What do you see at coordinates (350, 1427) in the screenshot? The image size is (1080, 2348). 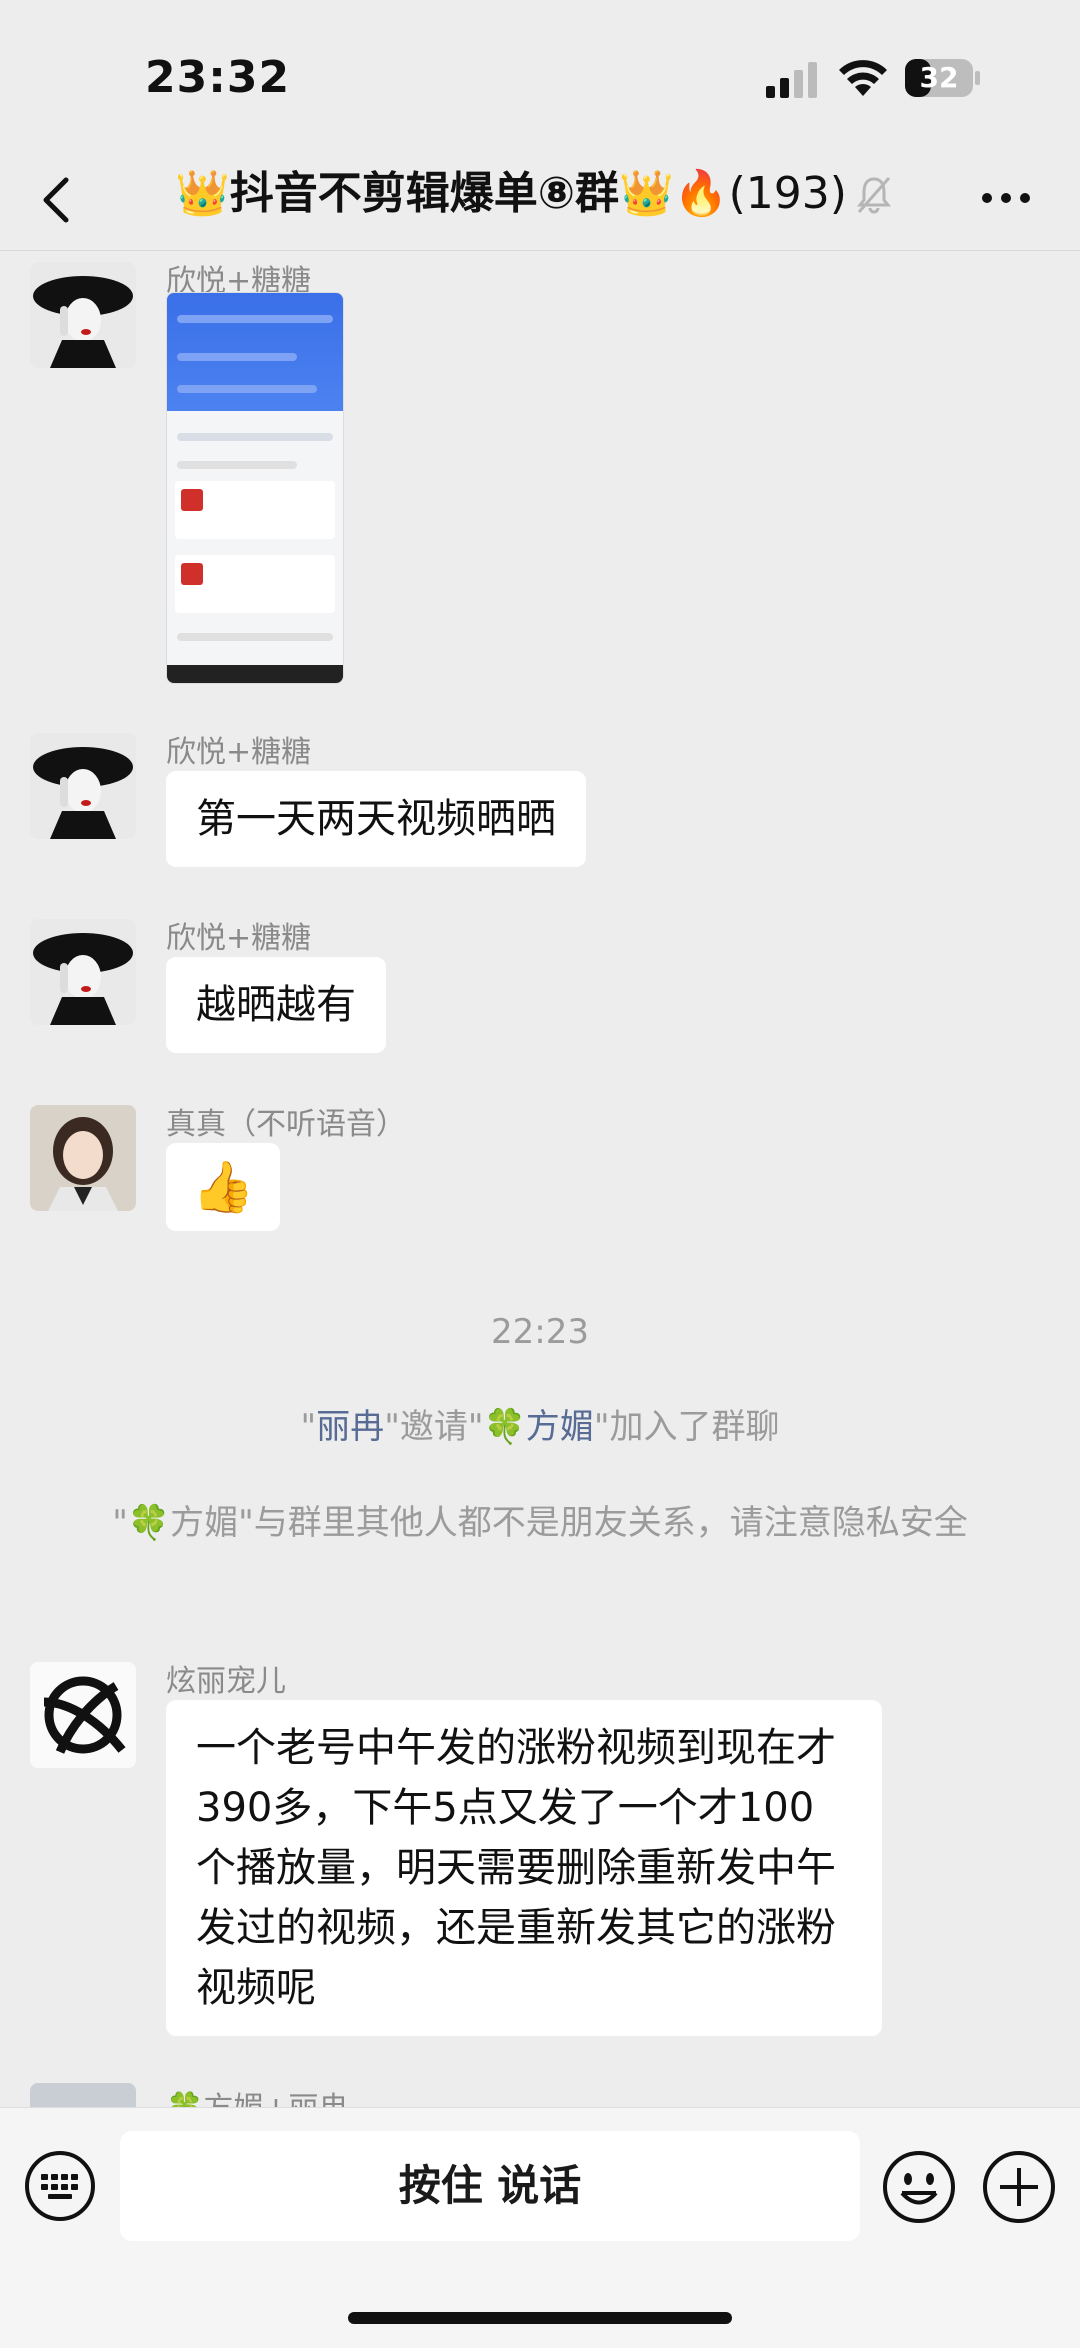 I see `inviter-name: 丽冉` at bounding box center [350, 1427].